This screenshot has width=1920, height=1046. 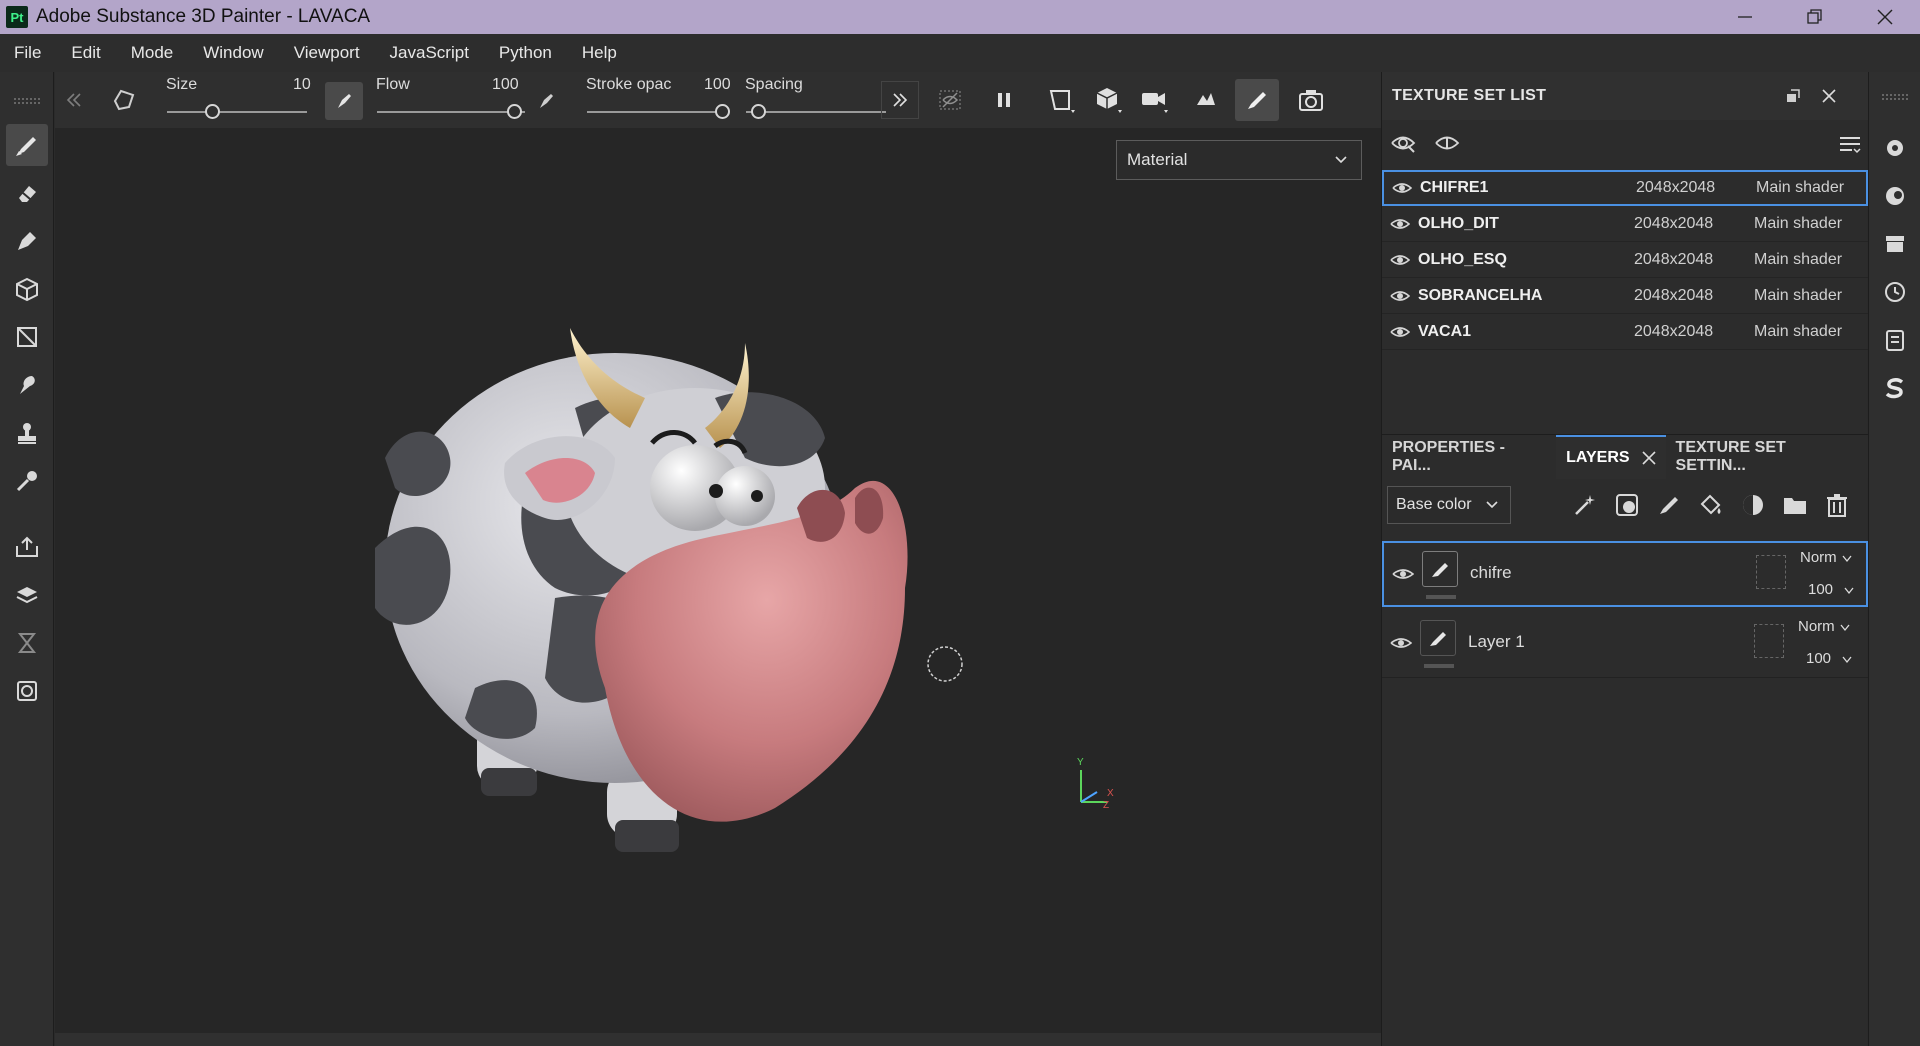 What do you see at coordinates (1206, 100) in the screenshot?
I see `environment-button` at bounding box center [1206, 100].